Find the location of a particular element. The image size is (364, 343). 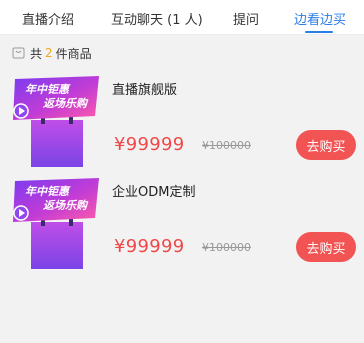

active-tab-indicator is located at coordinates (319, 32).